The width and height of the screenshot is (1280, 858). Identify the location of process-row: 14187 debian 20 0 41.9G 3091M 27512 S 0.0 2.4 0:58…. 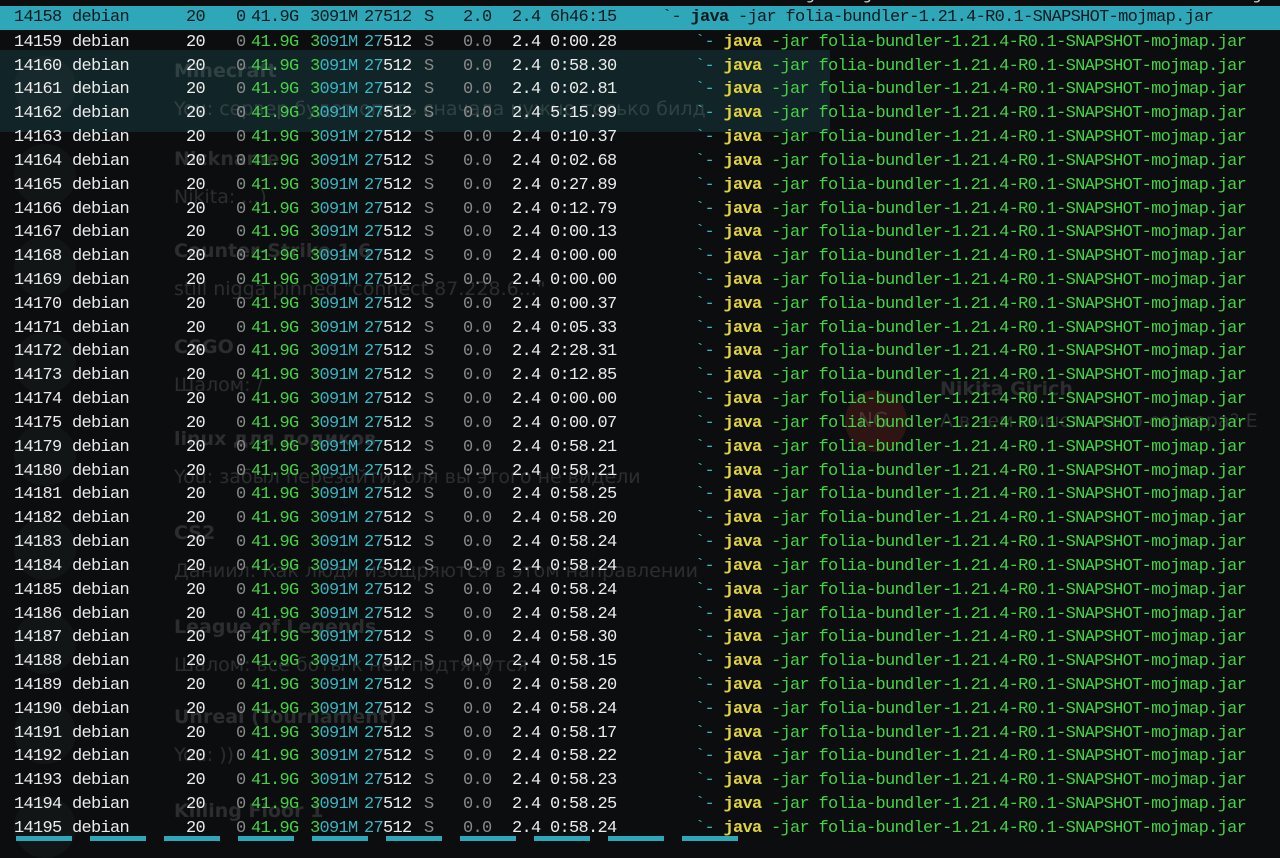
(640, 638).